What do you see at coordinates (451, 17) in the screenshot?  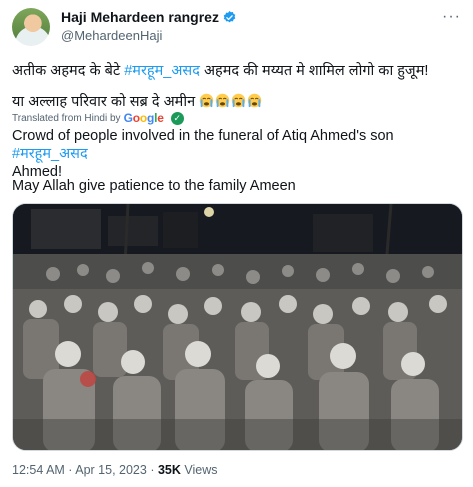 I see `more-options-button: ···` at bounding box center [451, 17].